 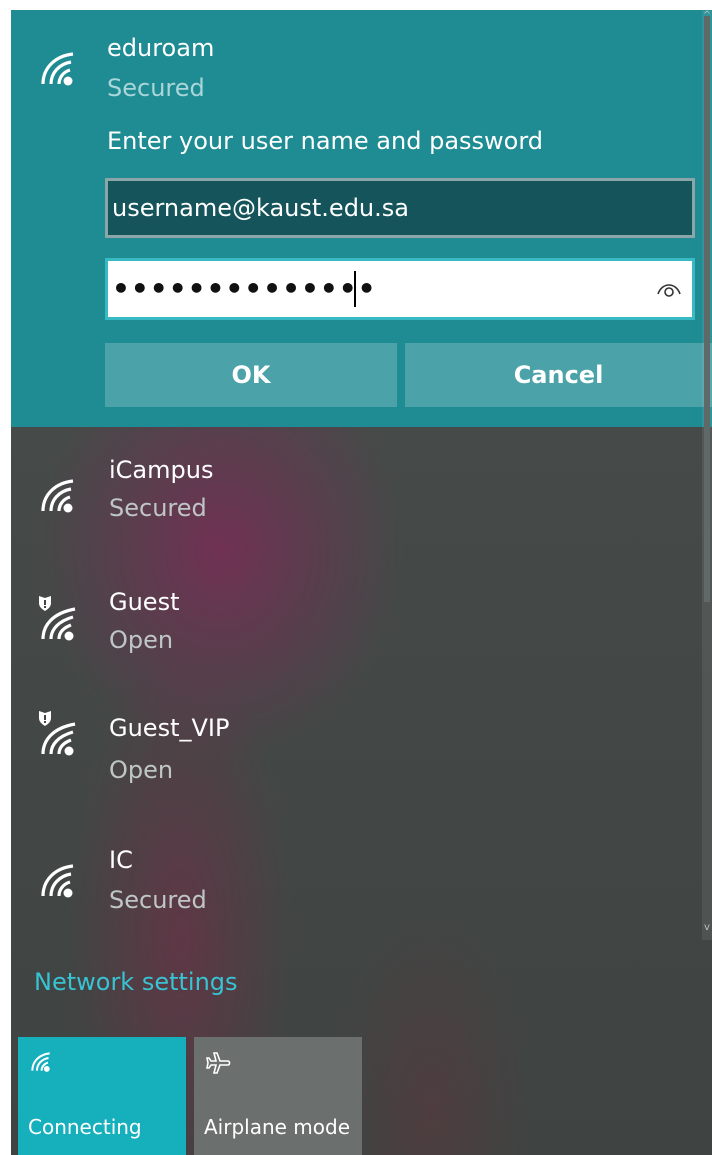 I want to click on network-name: Guest_VIP, so click(x=169, y=728).